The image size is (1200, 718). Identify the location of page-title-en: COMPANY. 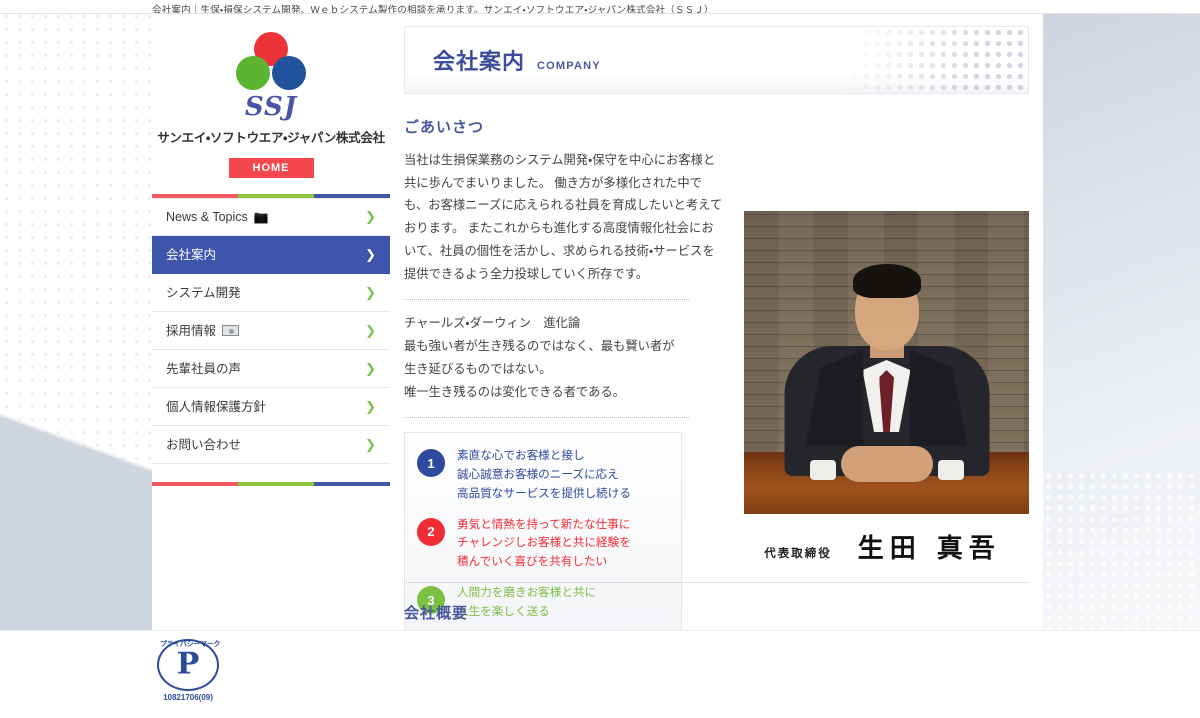
(569, 66).